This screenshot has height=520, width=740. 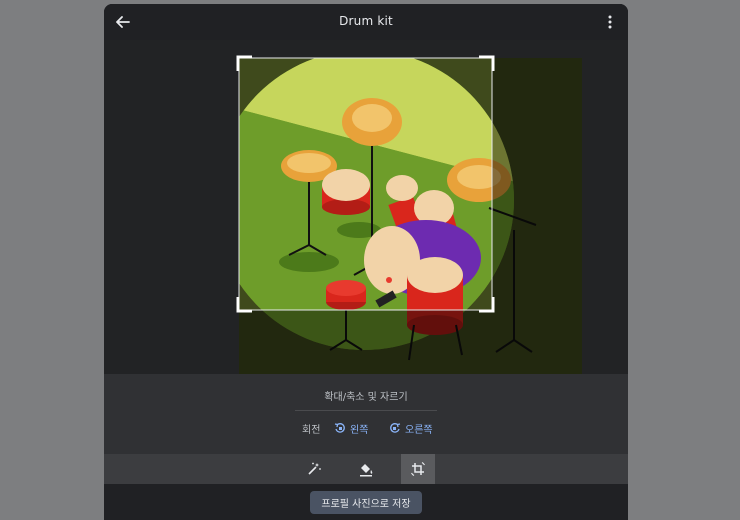 I want to click on rotate-right-label: 오른쪽, so click(x=419, y=430).